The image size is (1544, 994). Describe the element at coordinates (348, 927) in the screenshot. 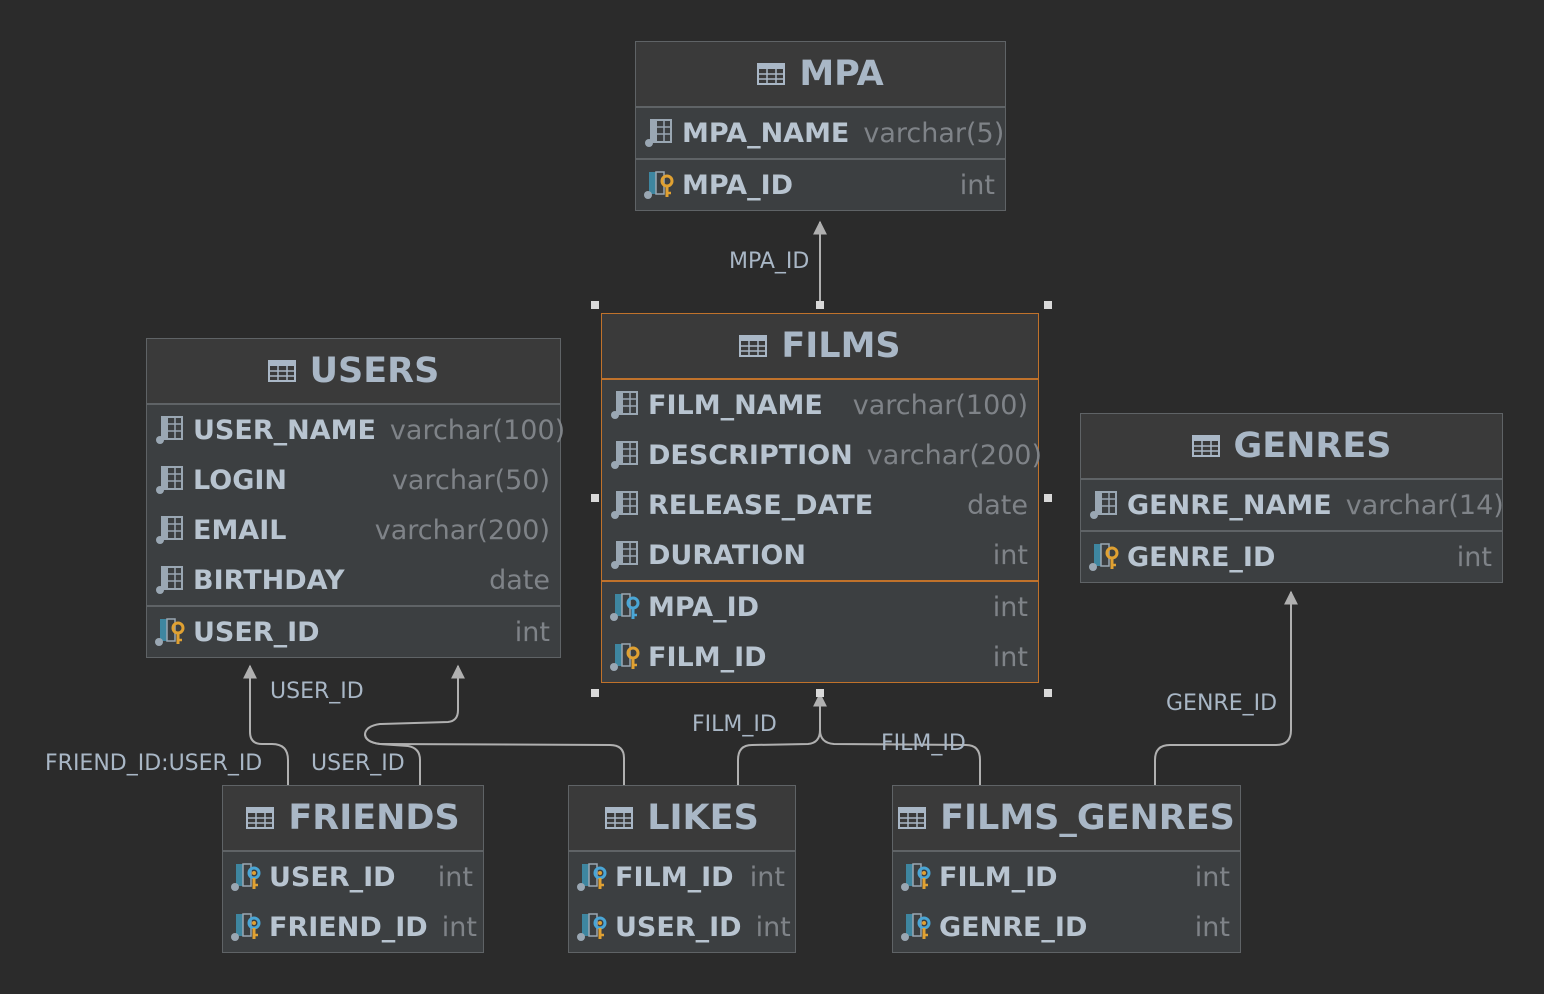

I see `column-name: FRIEND_ID` at that location.